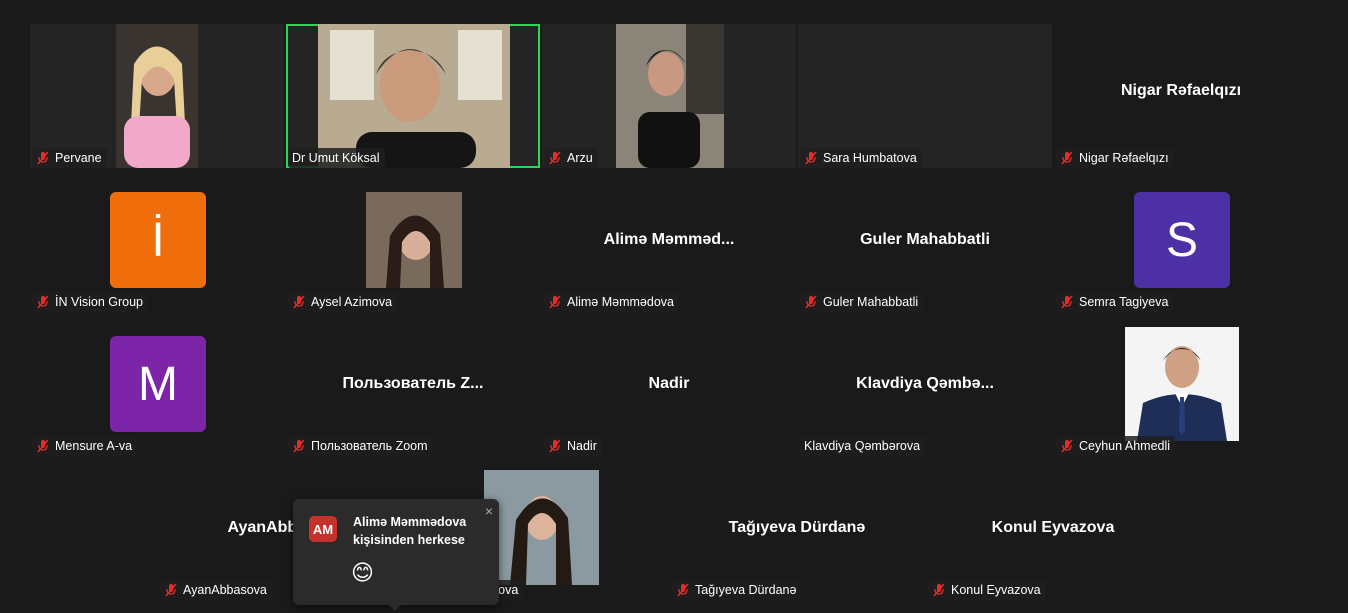  I want to click on participant-label: Sara Humbatova, so click(861, 158).